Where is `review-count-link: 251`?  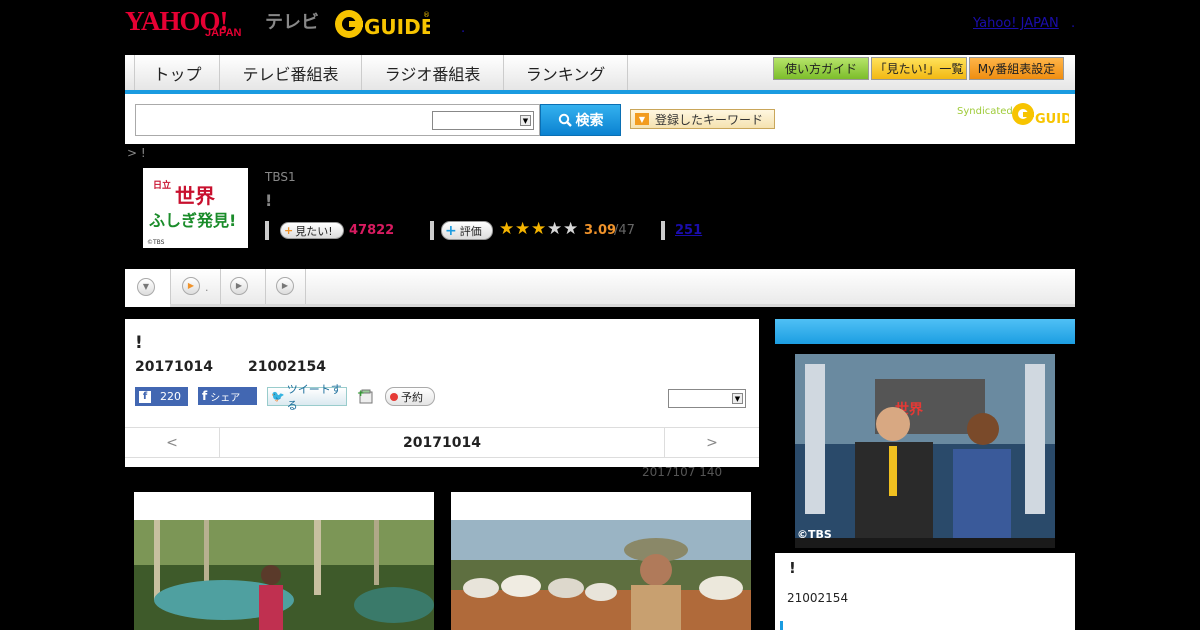
review-count-link: 251 is located at coordinates (688, 230).